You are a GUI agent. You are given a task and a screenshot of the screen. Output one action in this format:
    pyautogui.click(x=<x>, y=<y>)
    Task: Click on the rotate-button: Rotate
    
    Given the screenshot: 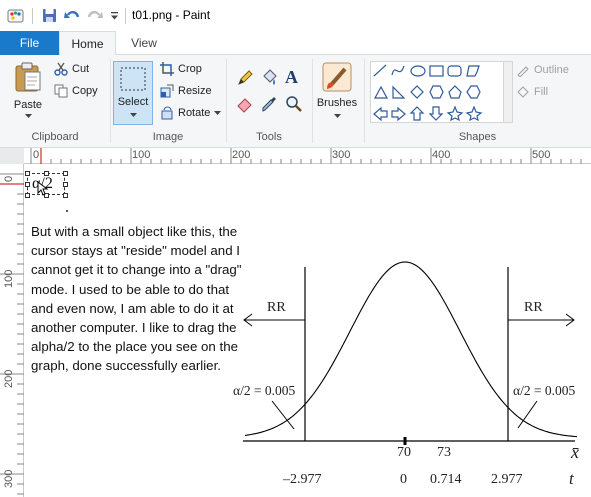 What is the action you would take?
    pyautogui.click(x=191, y=113)
    